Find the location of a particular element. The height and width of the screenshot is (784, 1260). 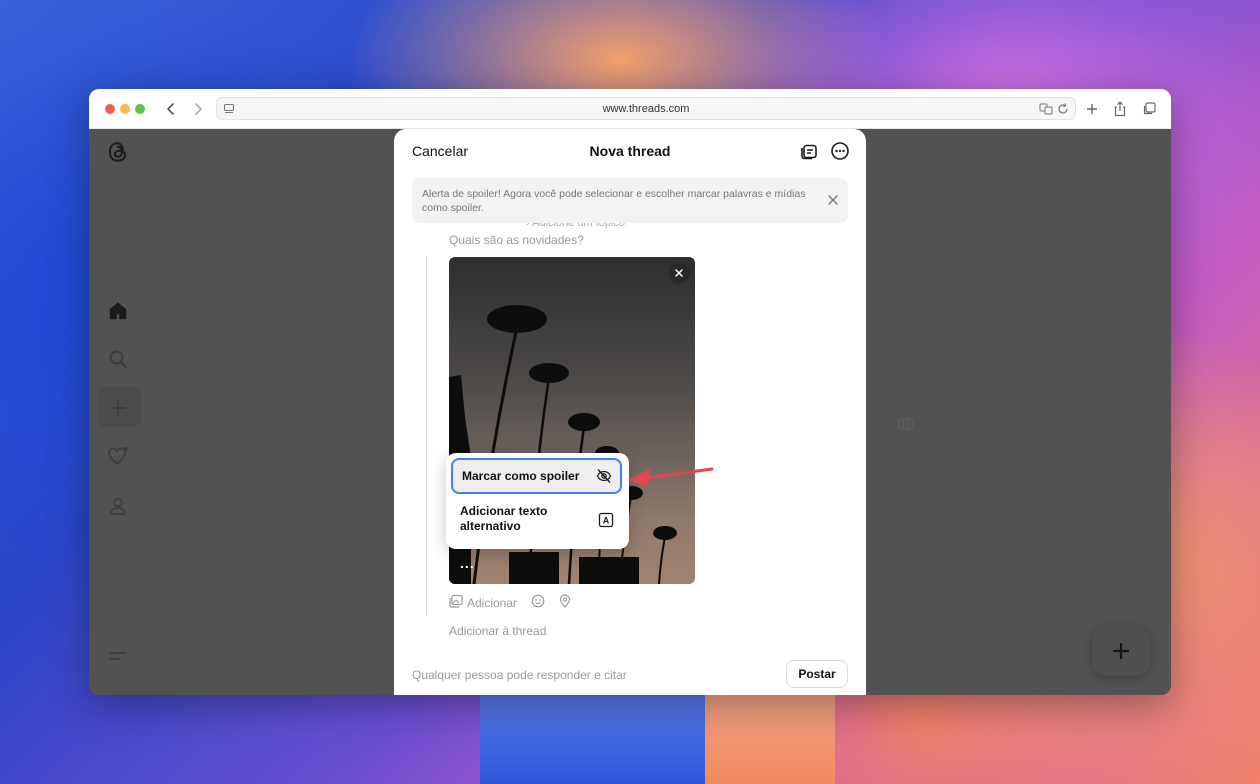

close-window-button is located at coordinates (110, 109).